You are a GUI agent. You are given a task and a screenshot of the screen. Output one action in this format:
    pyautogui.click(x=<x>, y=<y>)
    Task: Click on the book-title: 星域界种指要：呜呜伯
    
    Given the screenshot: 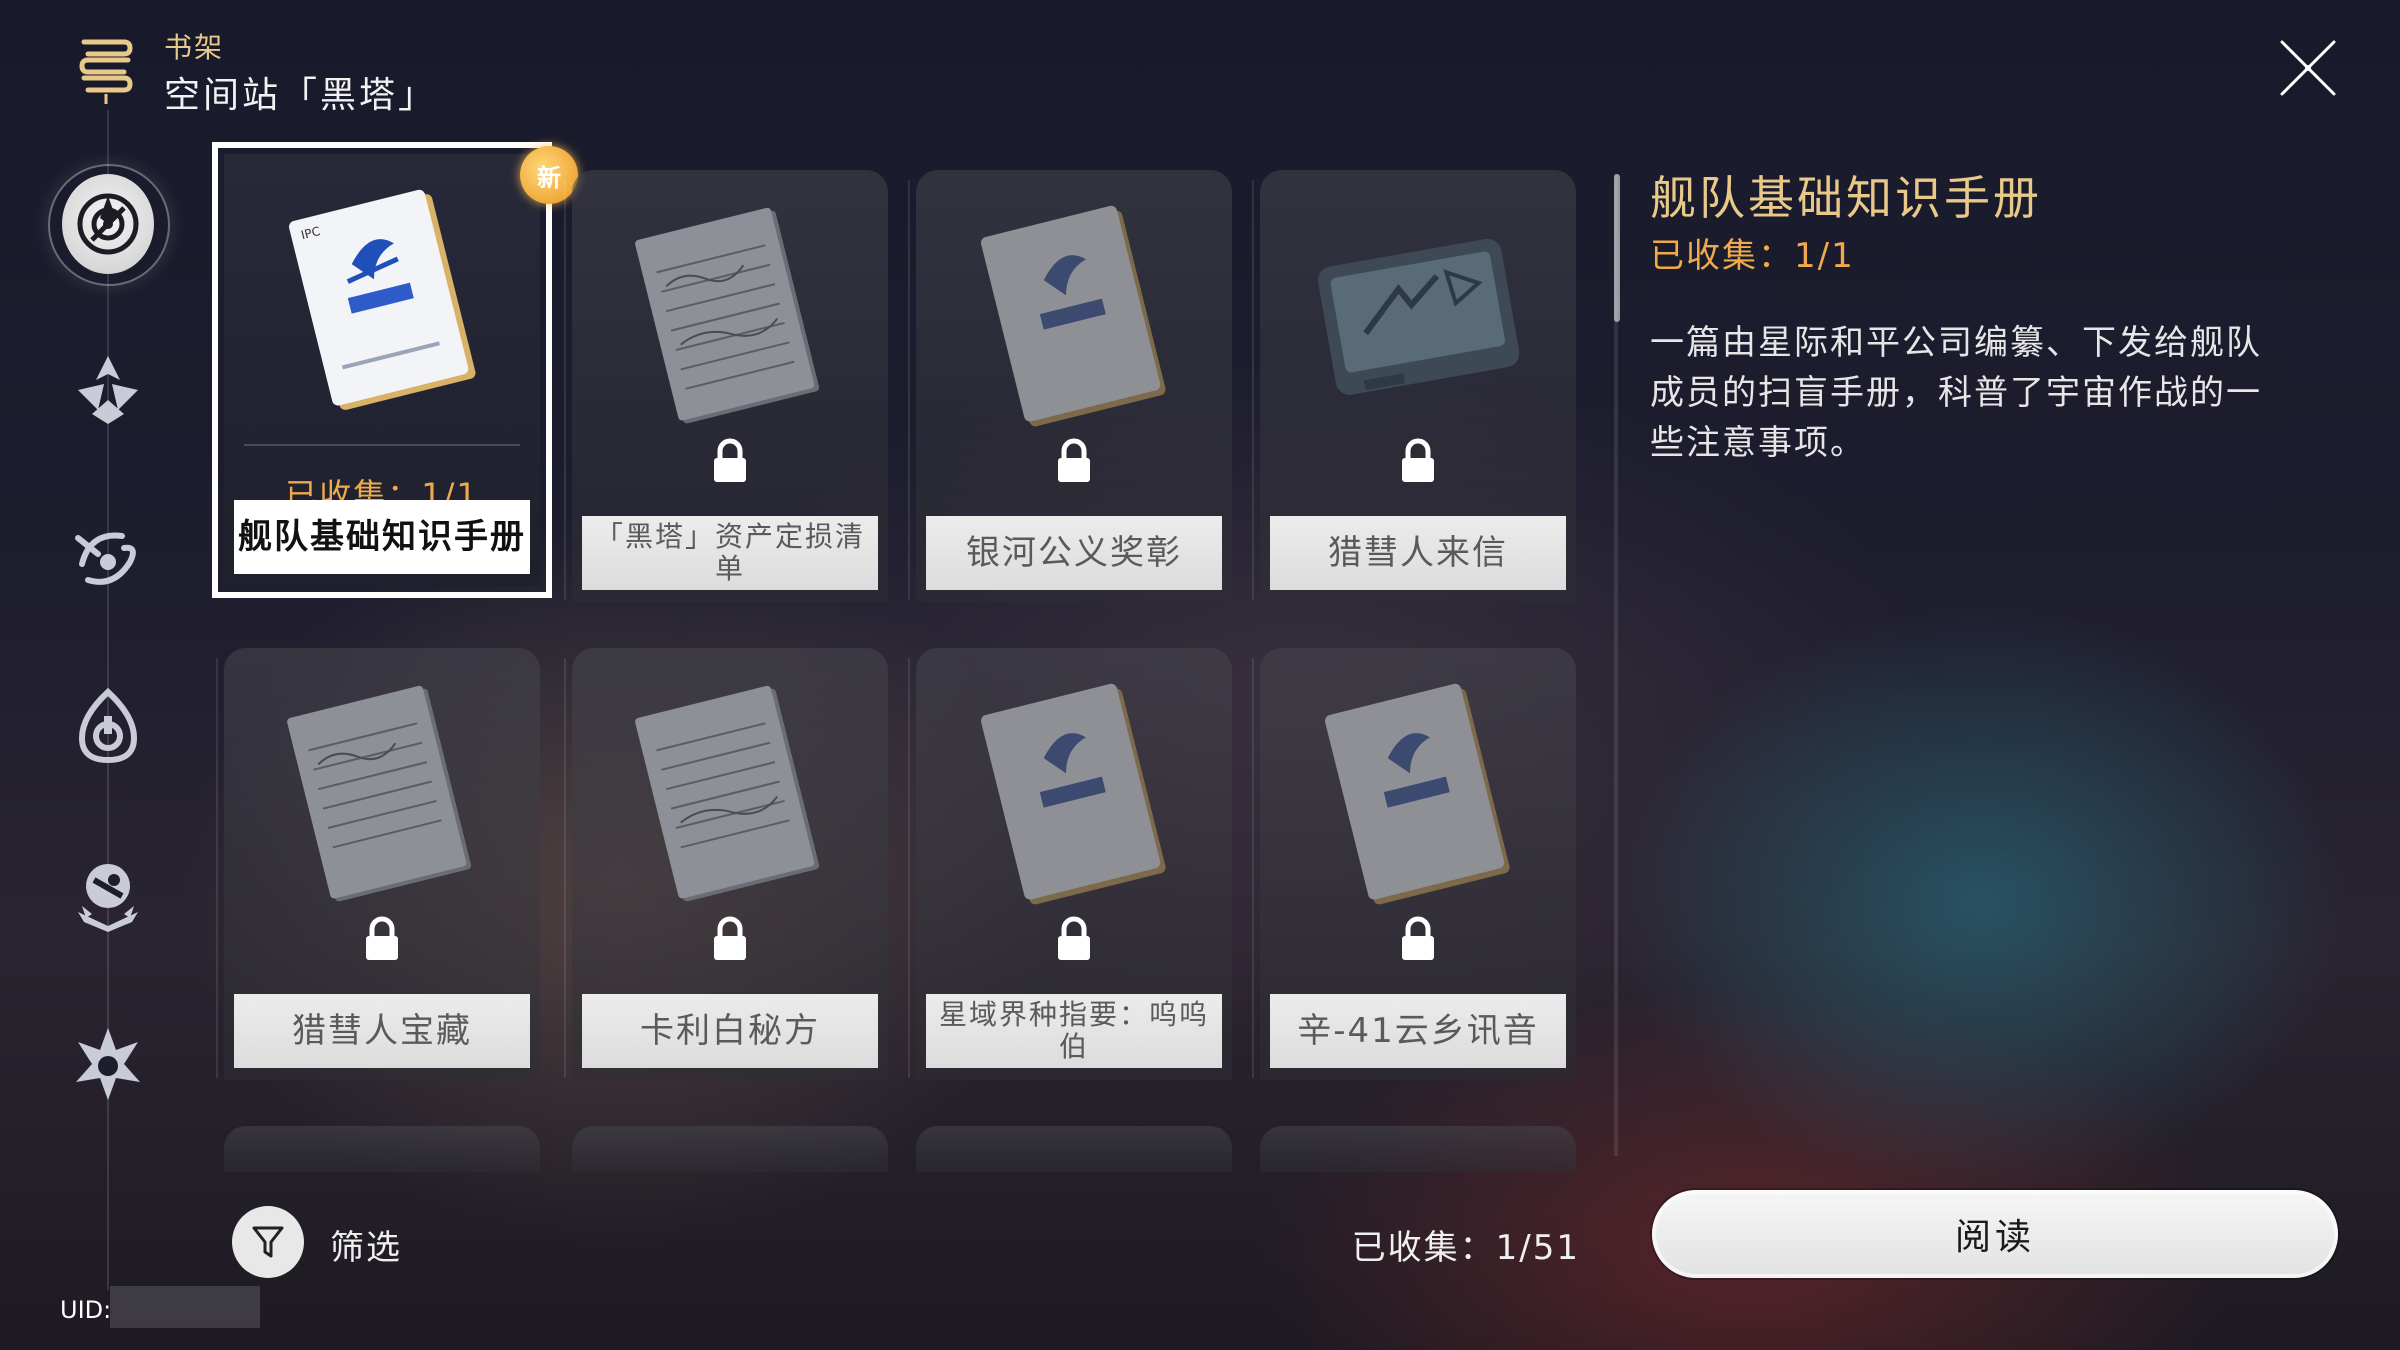 What is the action you would take?
    pyautogui.click(x=1074, y=1031)
    